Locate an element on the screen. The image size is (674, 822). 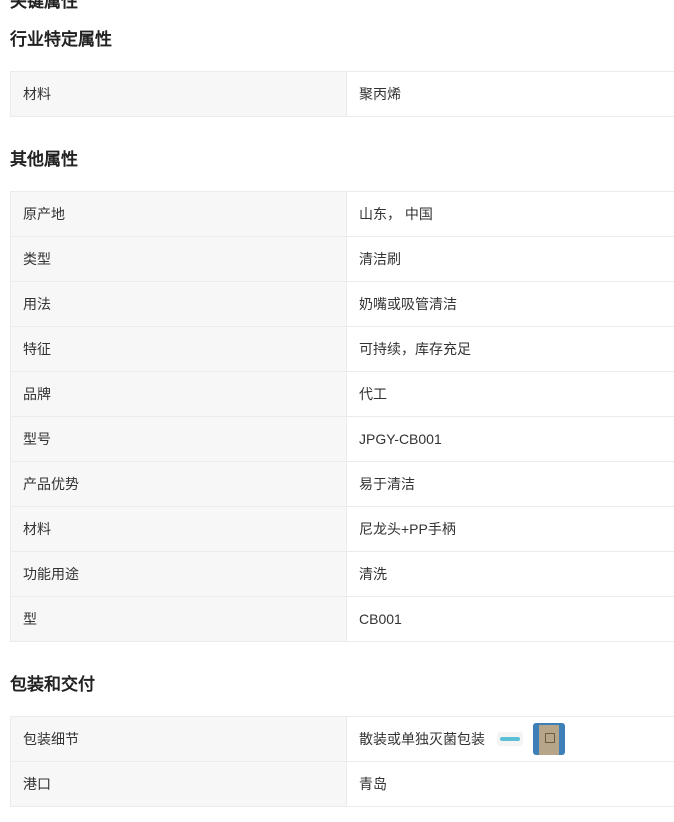
attr-key: 类型 is located at coordinates (178, 259).